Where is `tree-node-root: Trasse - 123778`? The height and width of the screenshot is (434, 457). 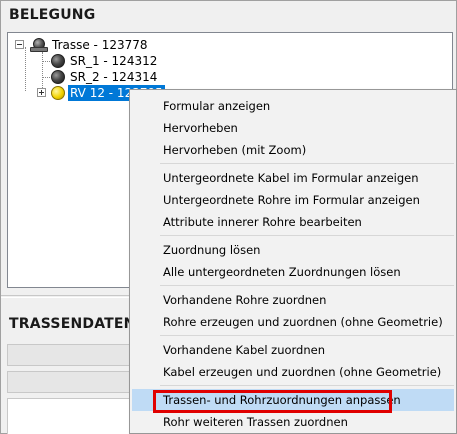 tree-node-root: Trasse - 123778 is located at coordinates (108, 45).